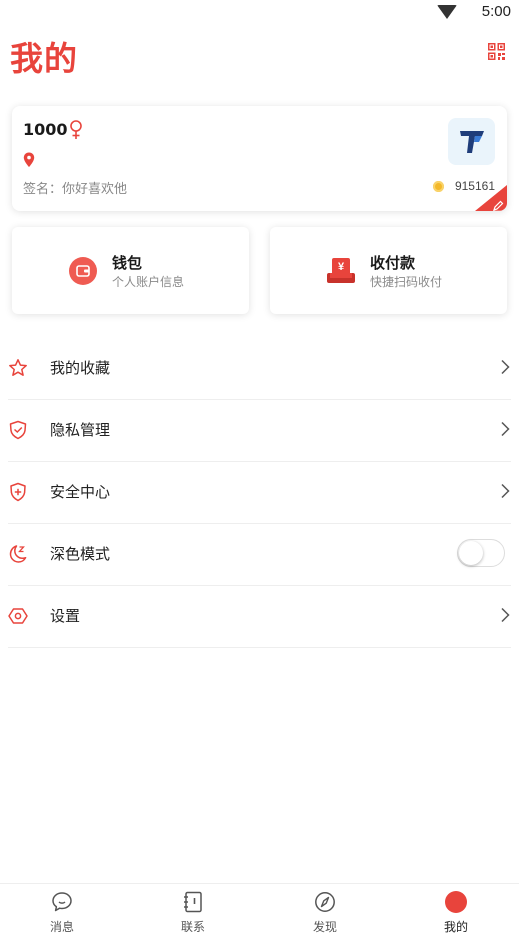 This screenshot has width=519, height=937. What do you see at coordinates (83, 271) in the screenshot?
I see `wallet-icon` at bounding box center [83, 271].